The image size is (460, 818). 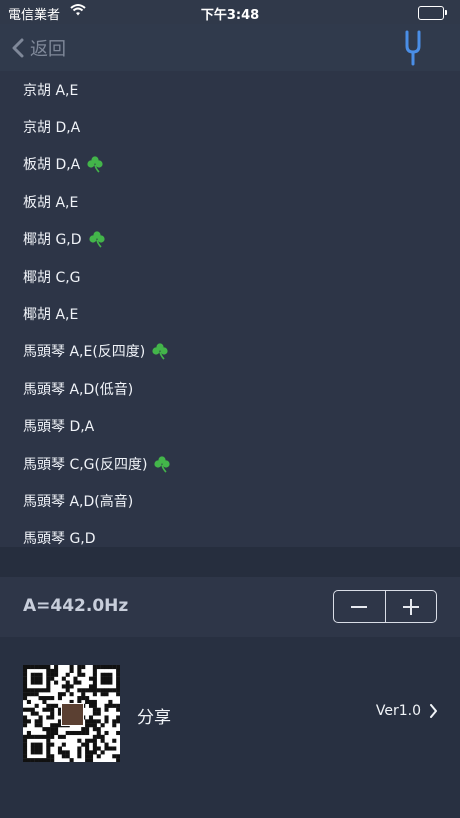 I want to click on plus-icon, so click(x=410, y=606).